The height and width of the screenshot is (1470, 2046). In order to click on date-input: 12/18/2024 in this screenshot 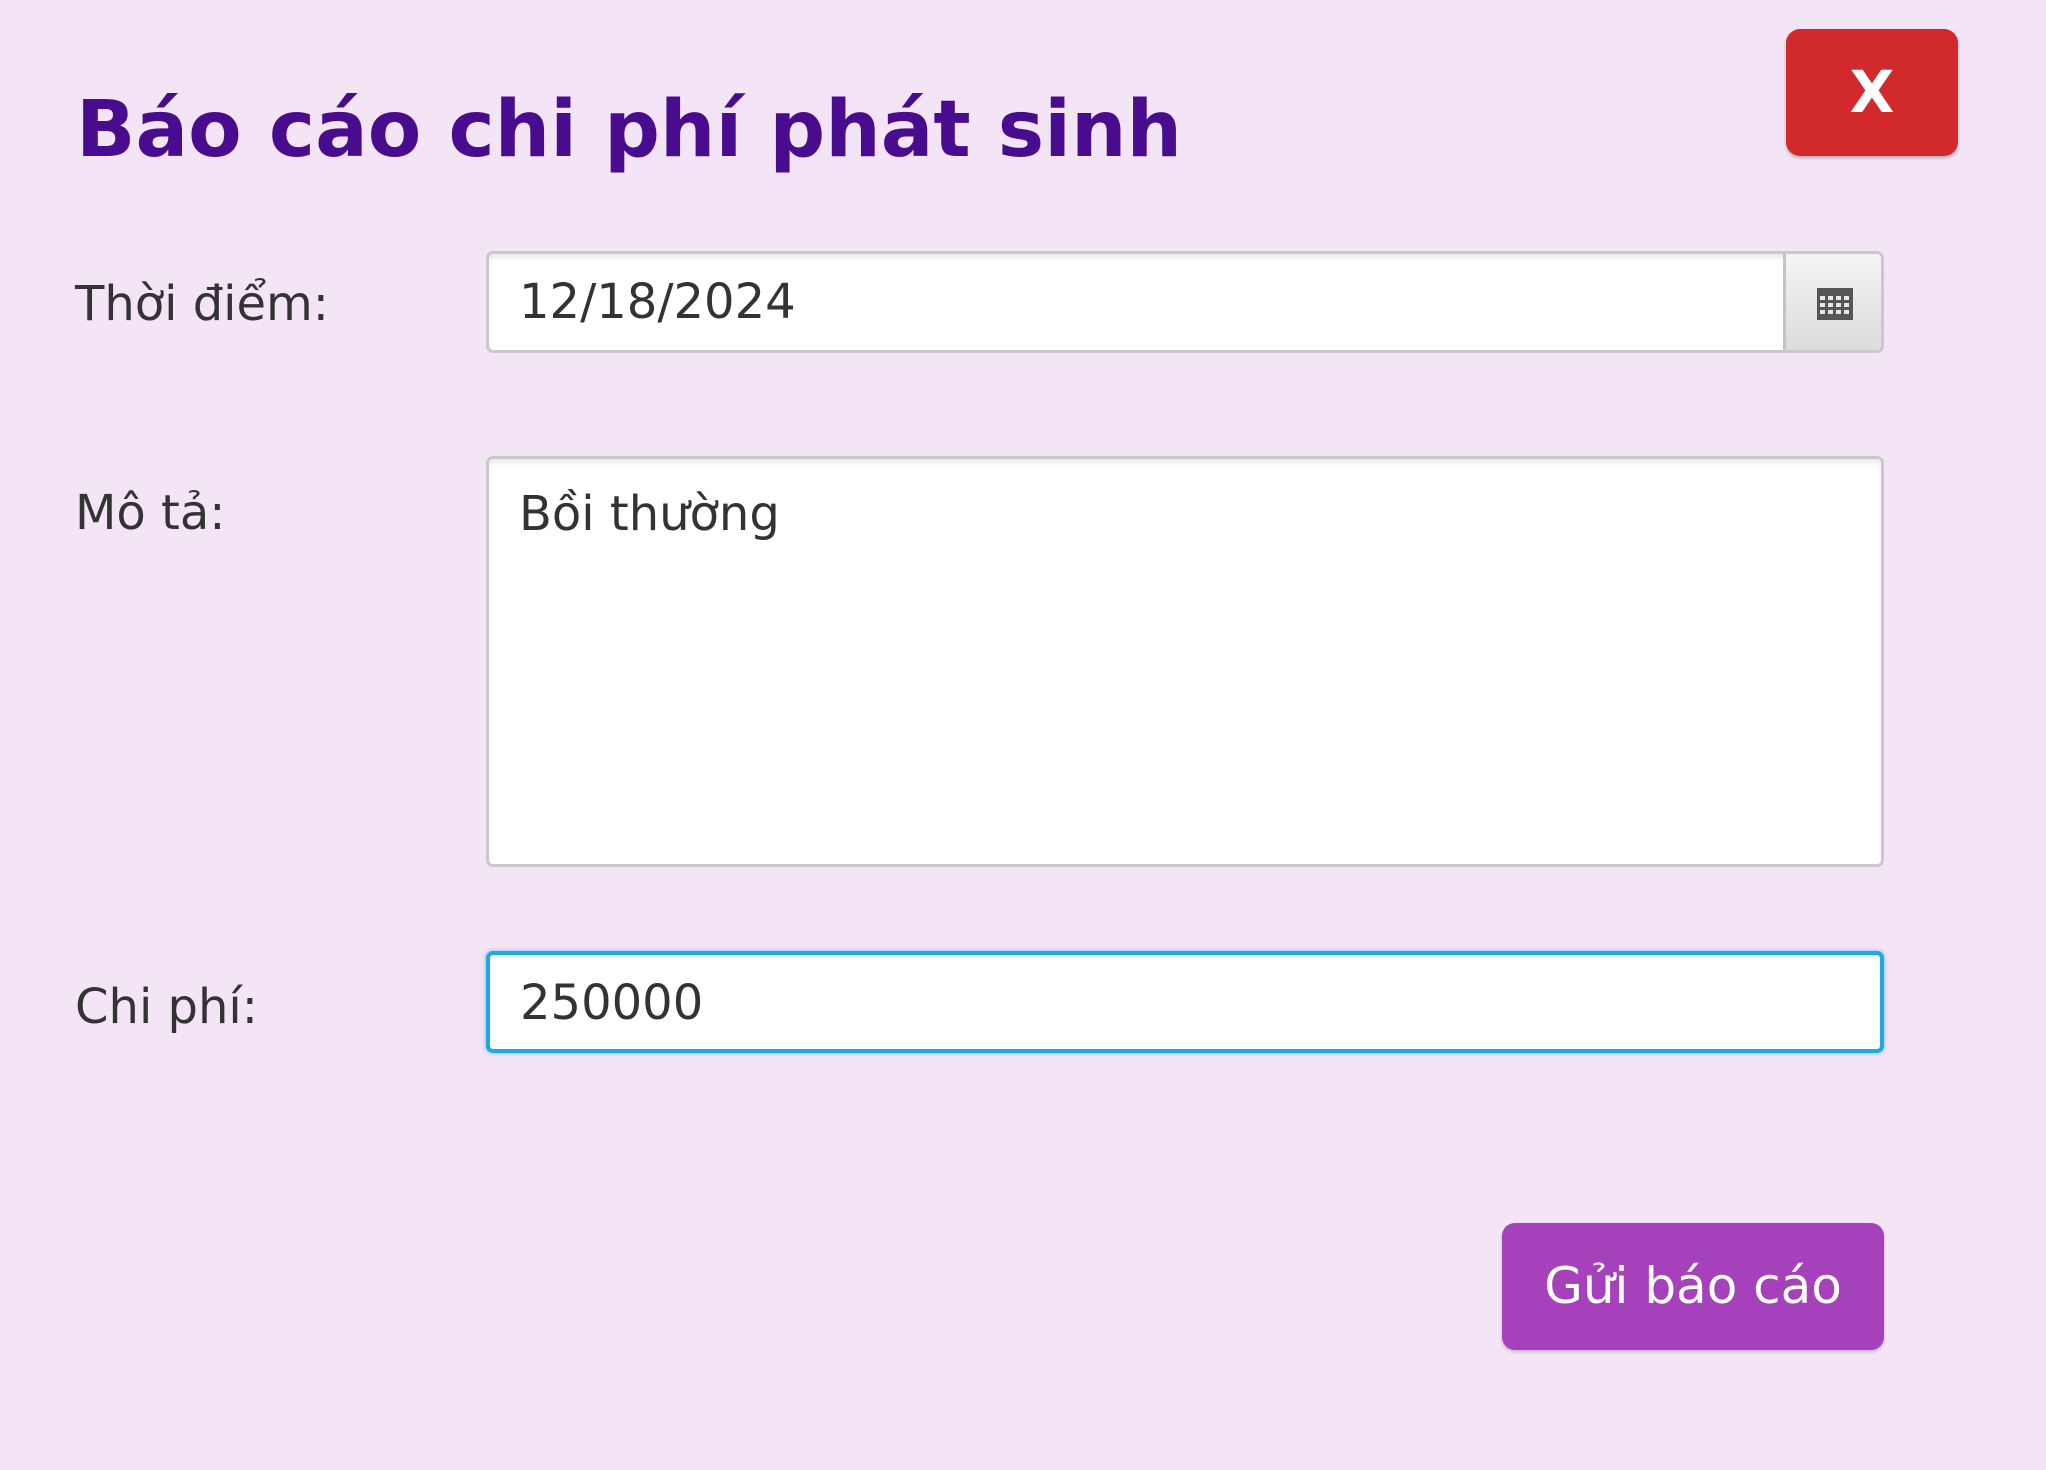, I will do `click(657, 302)`.